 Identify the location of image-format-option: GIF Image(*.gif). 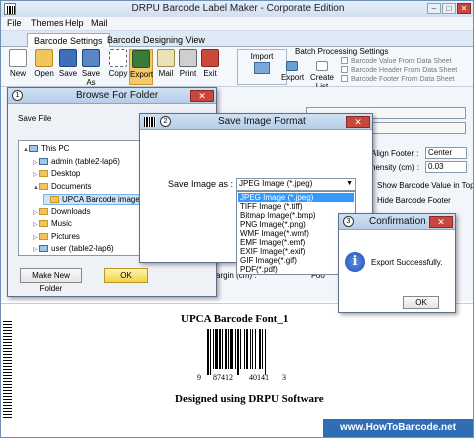
(296, 260).